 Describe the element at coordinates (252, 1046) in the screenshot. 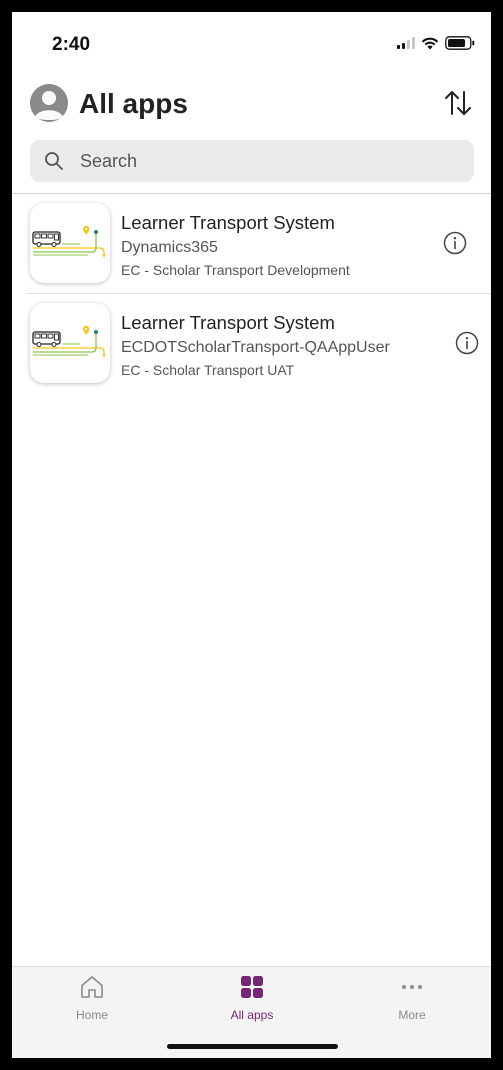

I see `home-indicator` at that location.